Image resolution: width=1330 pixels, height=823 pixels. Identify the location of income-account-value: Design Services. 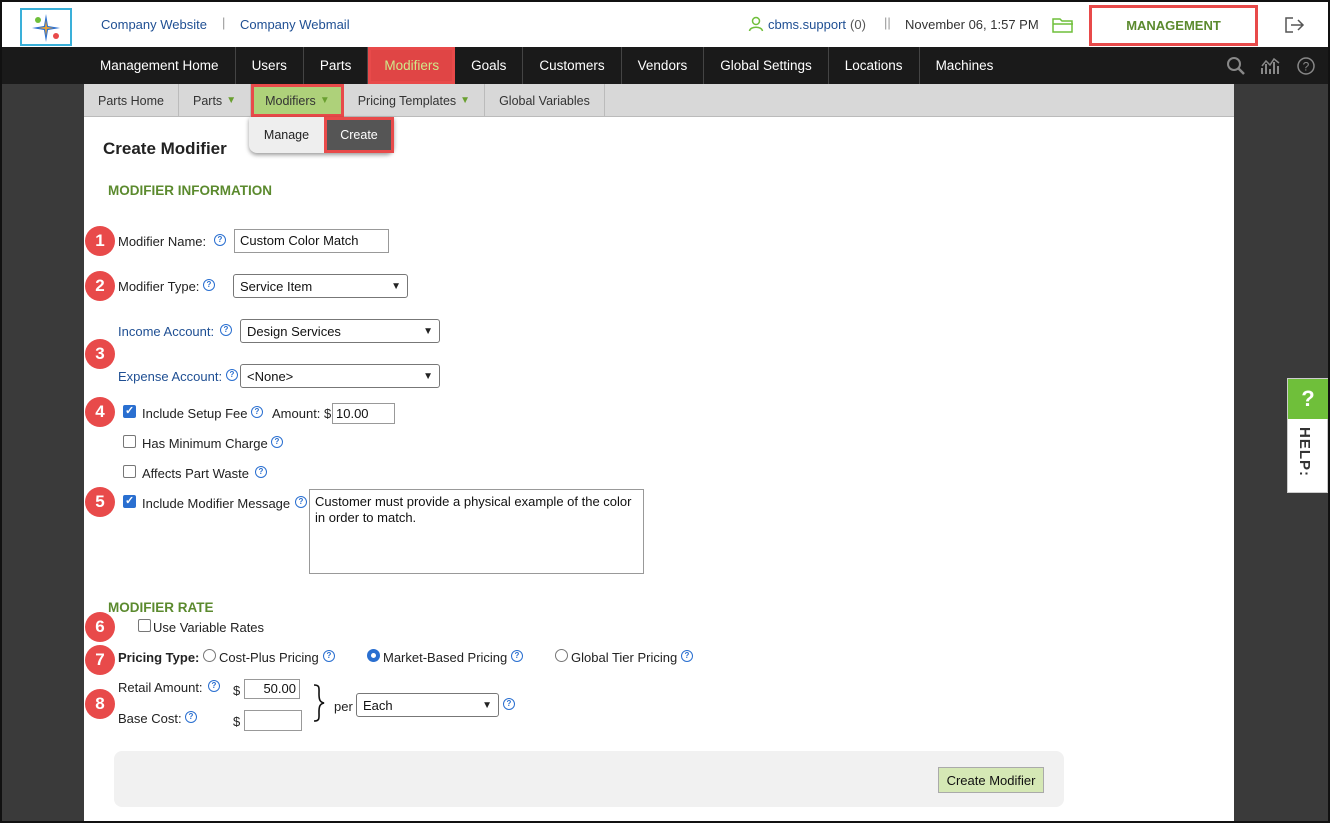
(294, 331).